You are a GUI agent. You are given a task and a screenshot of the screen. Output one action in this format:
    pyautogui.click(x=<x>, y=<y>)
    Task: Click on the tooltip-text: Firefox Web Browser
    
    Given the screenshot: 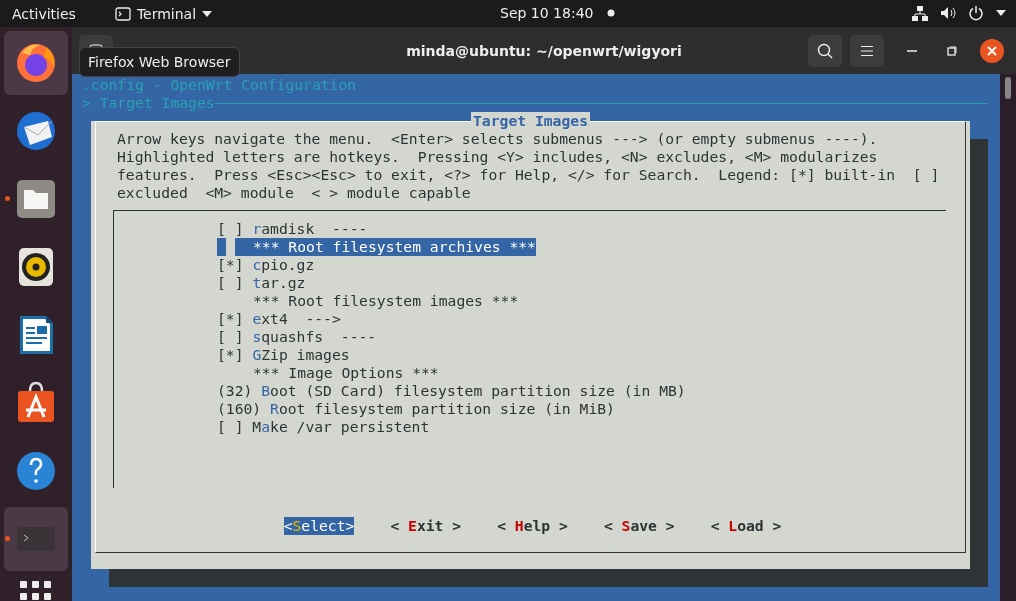 What is the action you would take?
    pyautogui.click(x=159, y=62)
    